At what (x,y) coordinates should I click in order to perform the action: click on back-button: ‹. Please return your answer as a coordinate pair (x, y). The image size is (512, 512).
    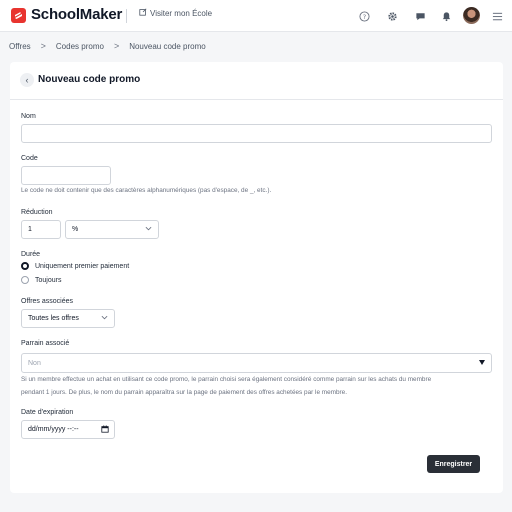
    Looking at the image, I should click on (27, 80).